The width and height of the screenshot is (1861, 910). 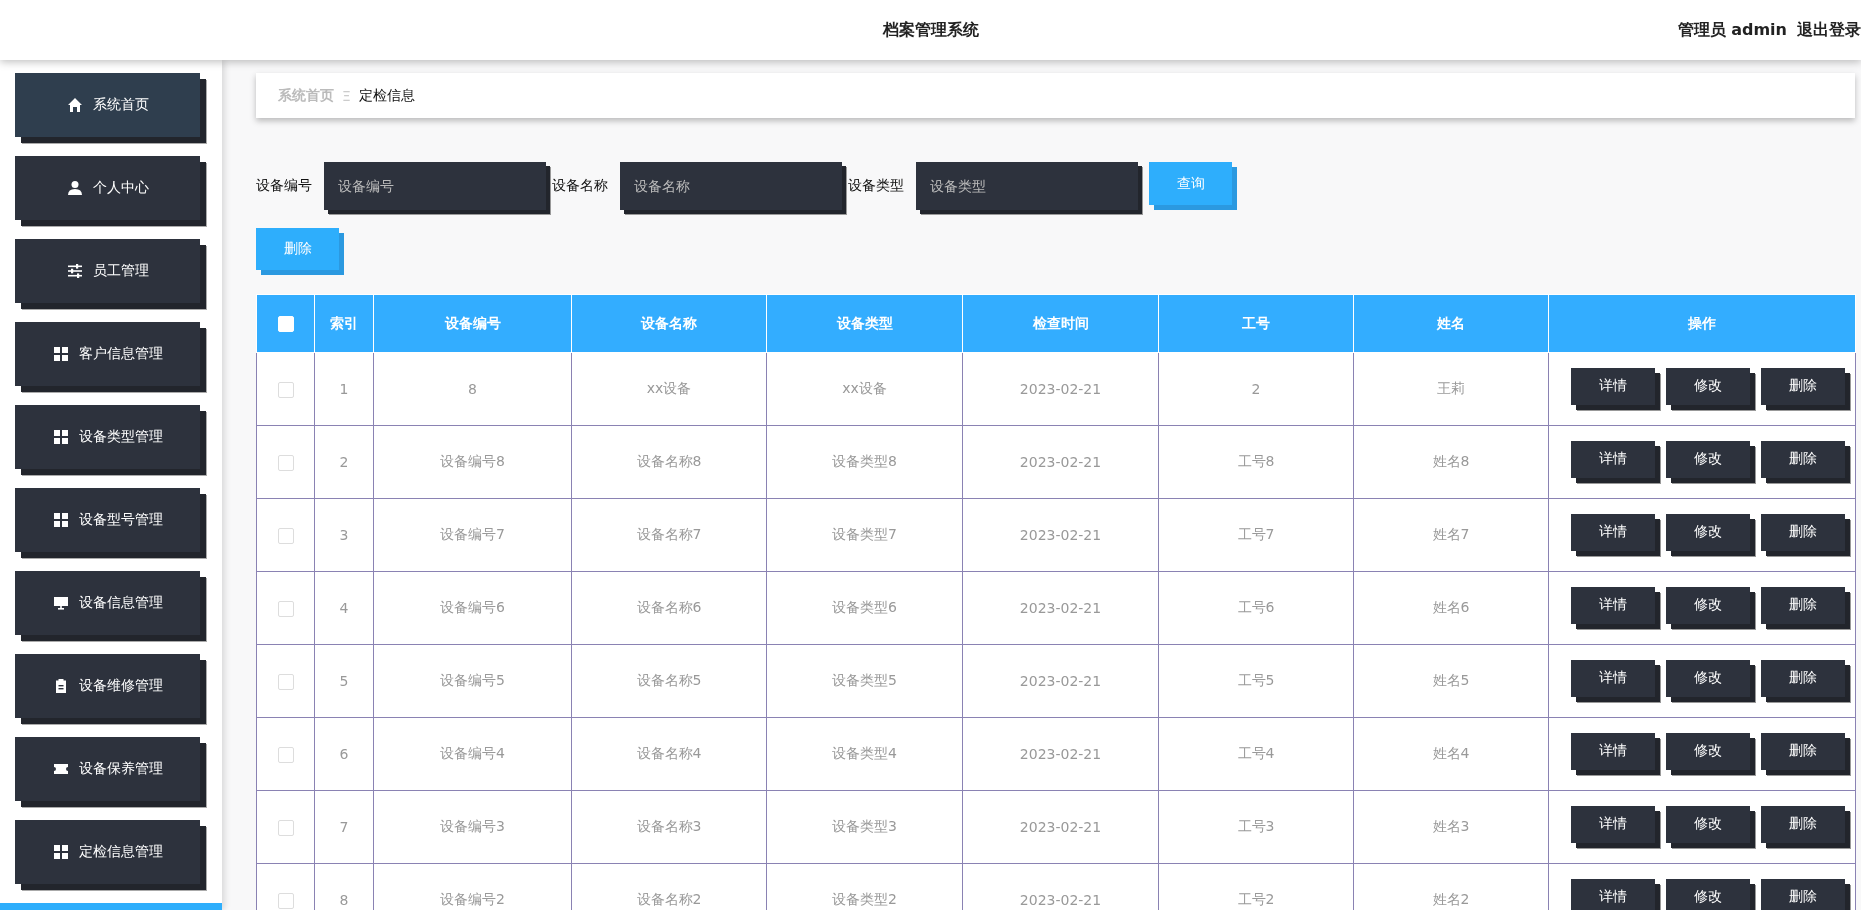 I want to click on user-label: 管理员 admin, so click(x=1732, y=30).